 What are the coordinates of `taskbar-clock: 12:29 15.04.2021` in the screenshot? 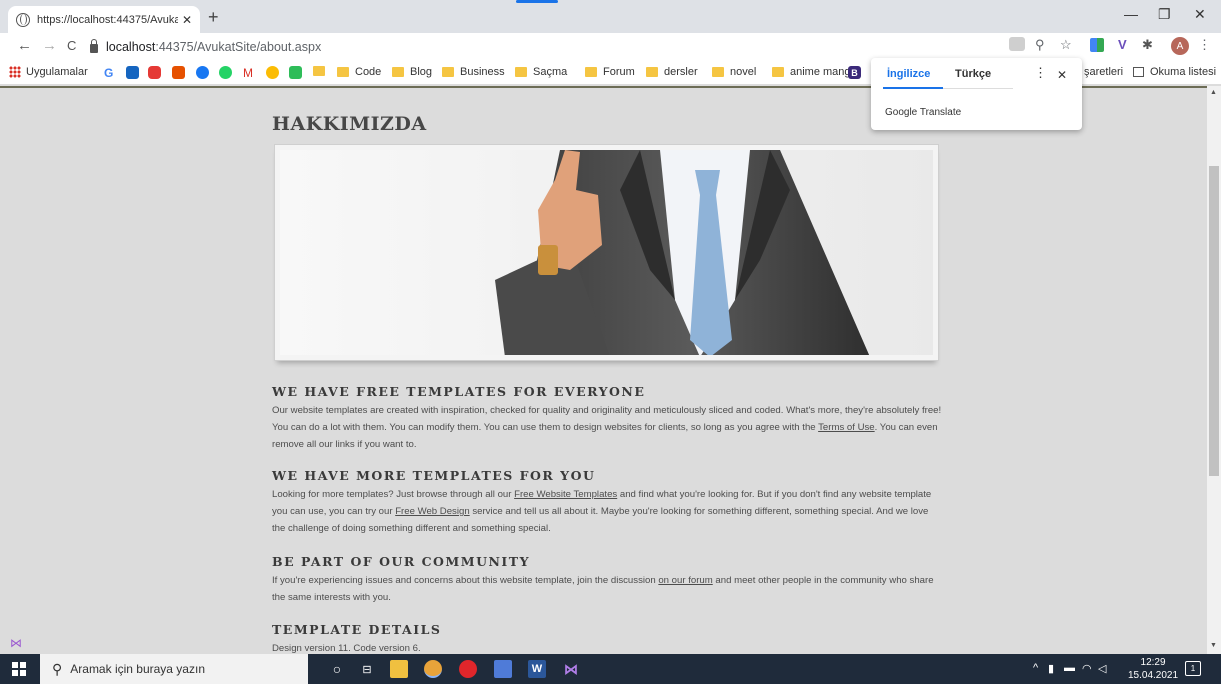 It's located at (1153, 669).